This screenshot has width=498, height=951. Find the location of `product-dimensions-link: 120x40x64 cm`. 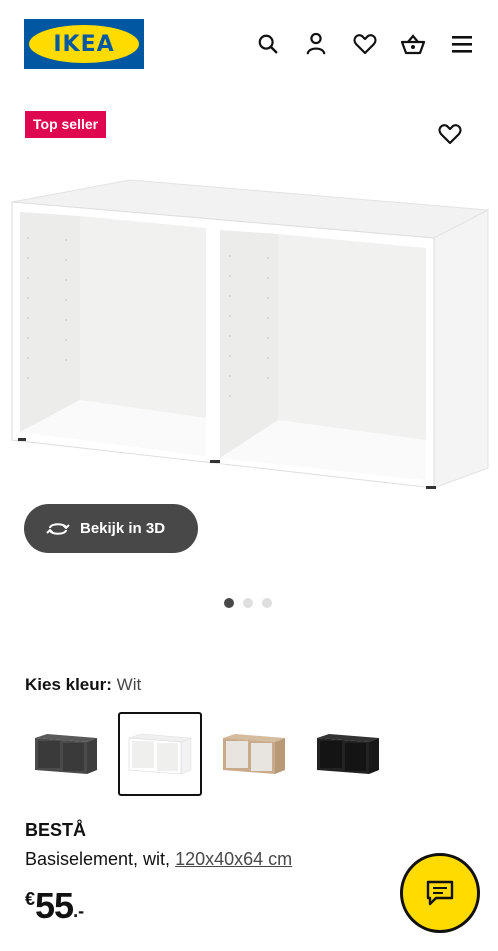

product-dimensions-link: 120x40x64 cm is located at coordinates (233, 859).